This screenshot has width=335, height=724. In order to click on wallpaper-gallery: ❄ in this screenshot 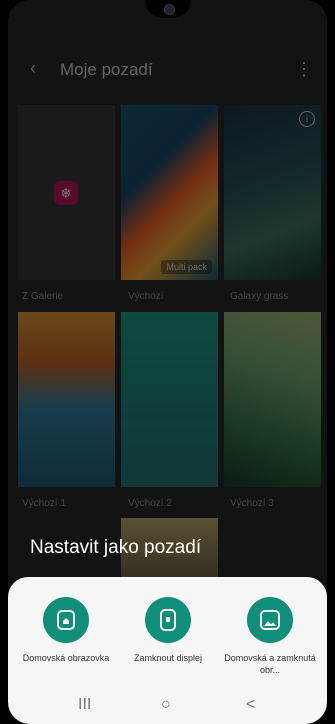, I will do `click(66, 192)`.